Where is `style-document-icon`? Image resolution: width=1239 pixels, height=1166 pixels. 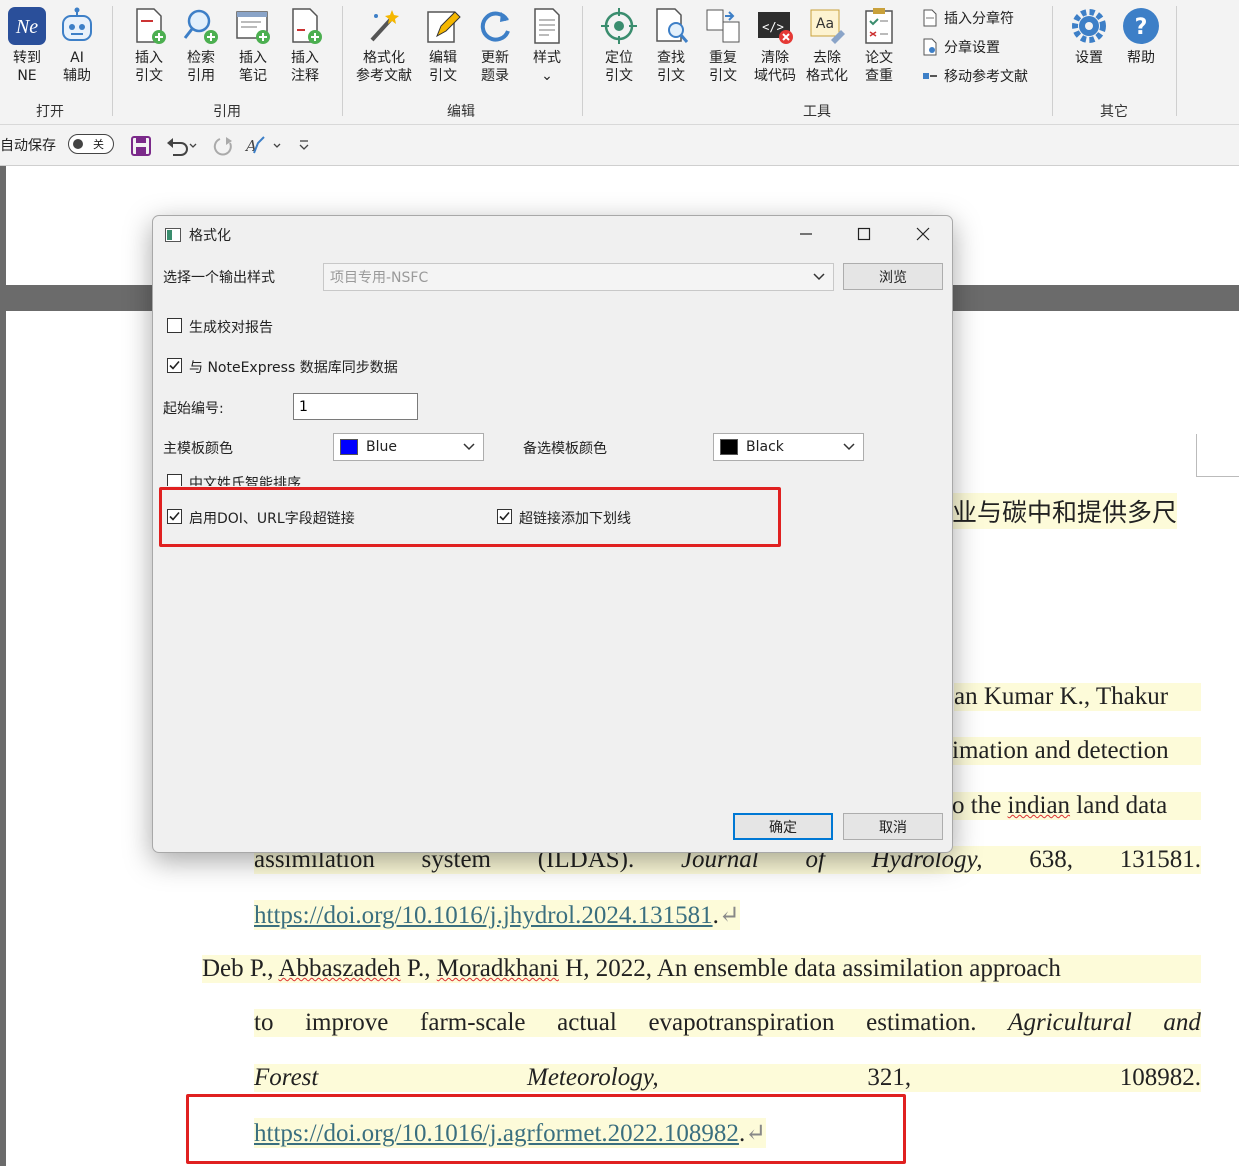 style-document-icon is located at coordinates (547, 26).